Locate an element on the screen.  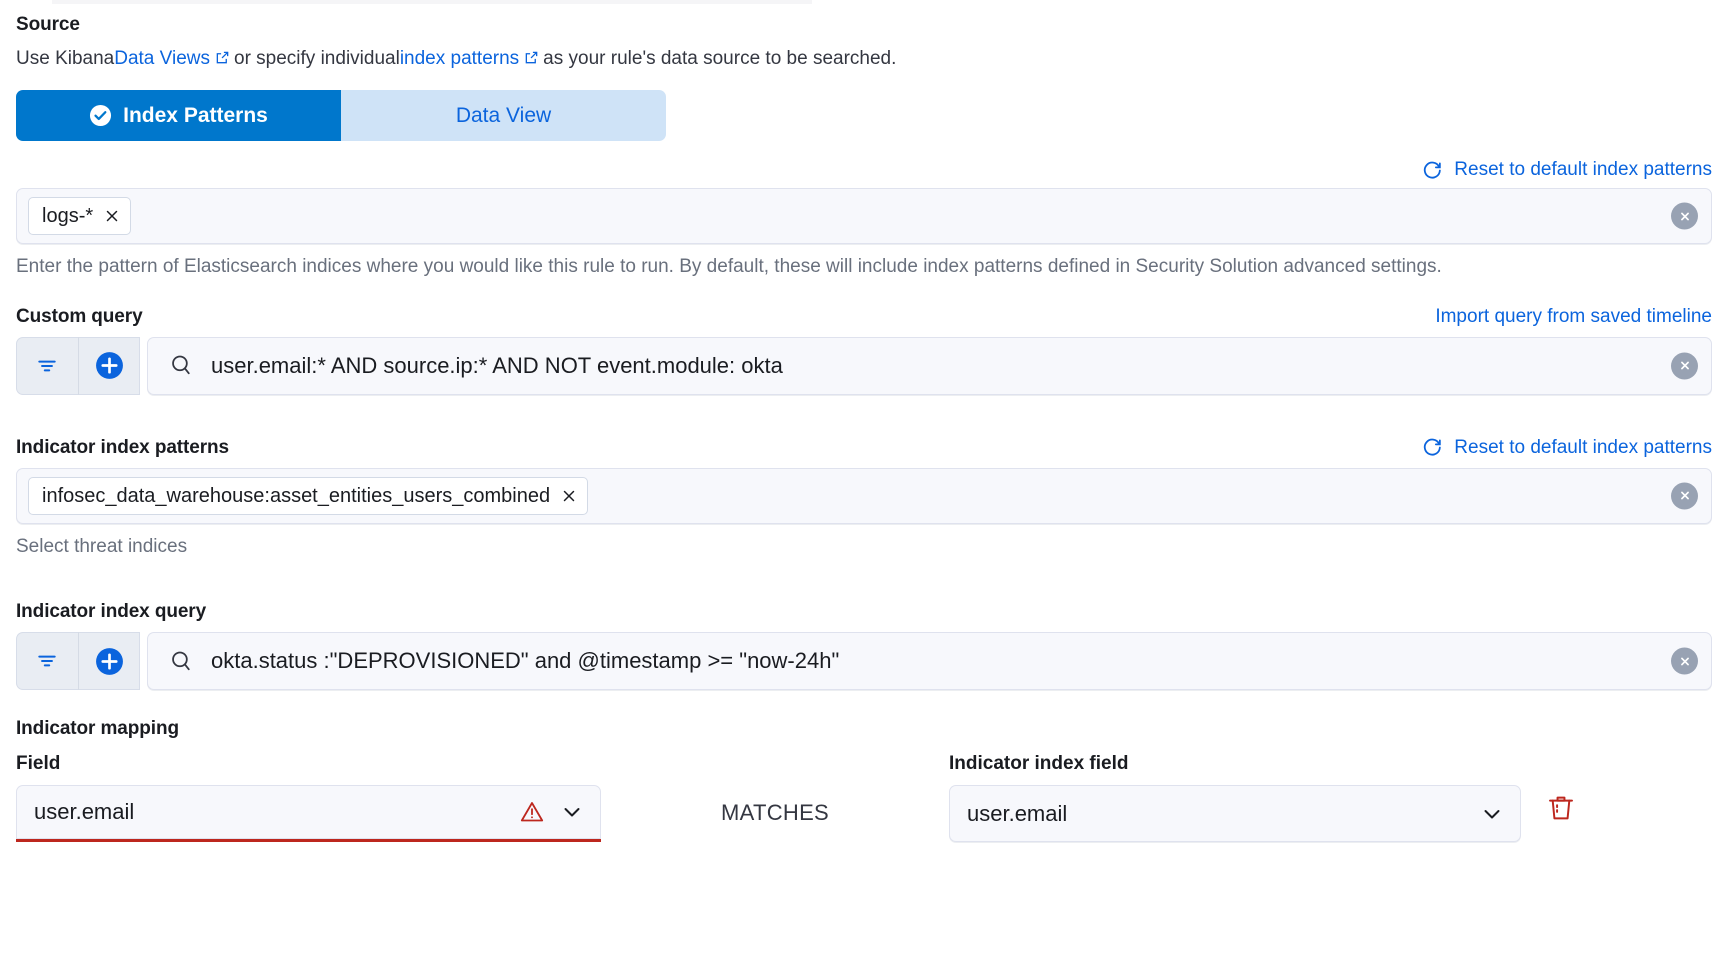
indicator-filter-list-button is located at coordinates (47, 661).